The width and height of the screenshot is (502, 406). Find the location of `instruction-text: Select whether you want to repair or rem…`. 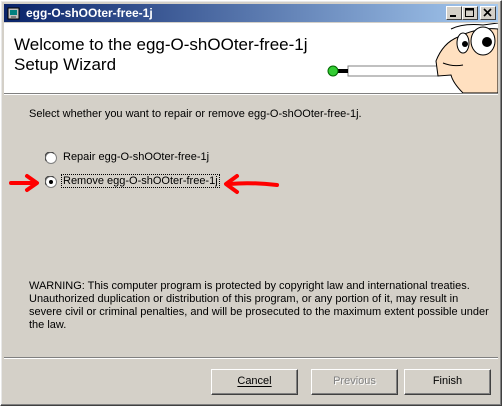

instruction-text: Select whether you want to repair or rem… is located at coordinates (195, 114).